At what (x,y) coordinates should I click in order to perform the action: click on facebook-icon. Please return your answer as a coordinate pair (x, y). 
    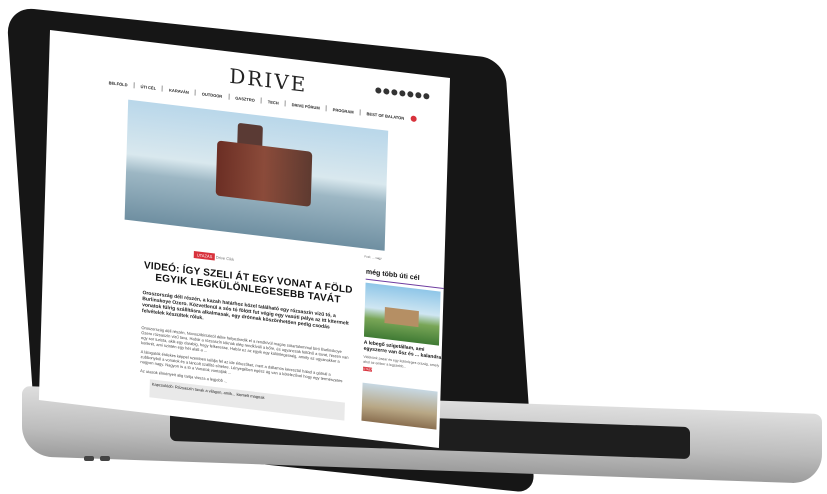
    Looking at the image, I should click on (378, 90).